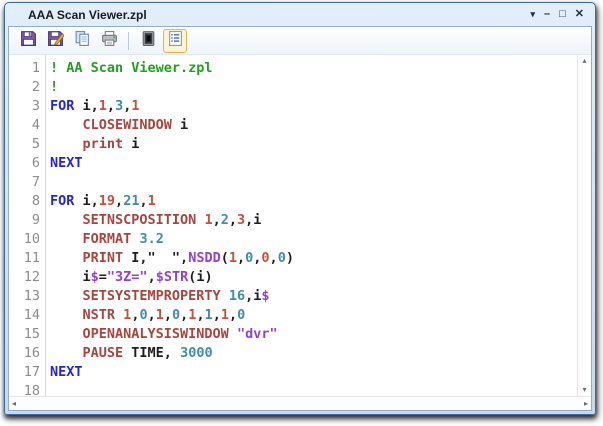 The image size is (603, 426). I want to click on line-number: 1, so click(35, 68).